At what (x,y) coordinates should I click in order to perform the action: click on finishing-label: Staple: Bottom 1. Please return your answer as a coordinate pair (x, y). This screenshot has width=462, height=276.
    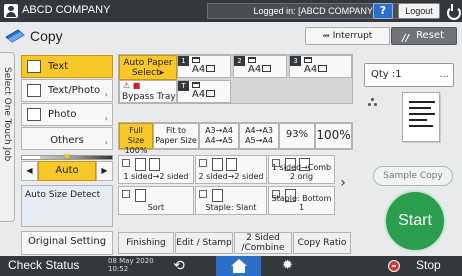
    Looking at the image, I should click on (301, 203).